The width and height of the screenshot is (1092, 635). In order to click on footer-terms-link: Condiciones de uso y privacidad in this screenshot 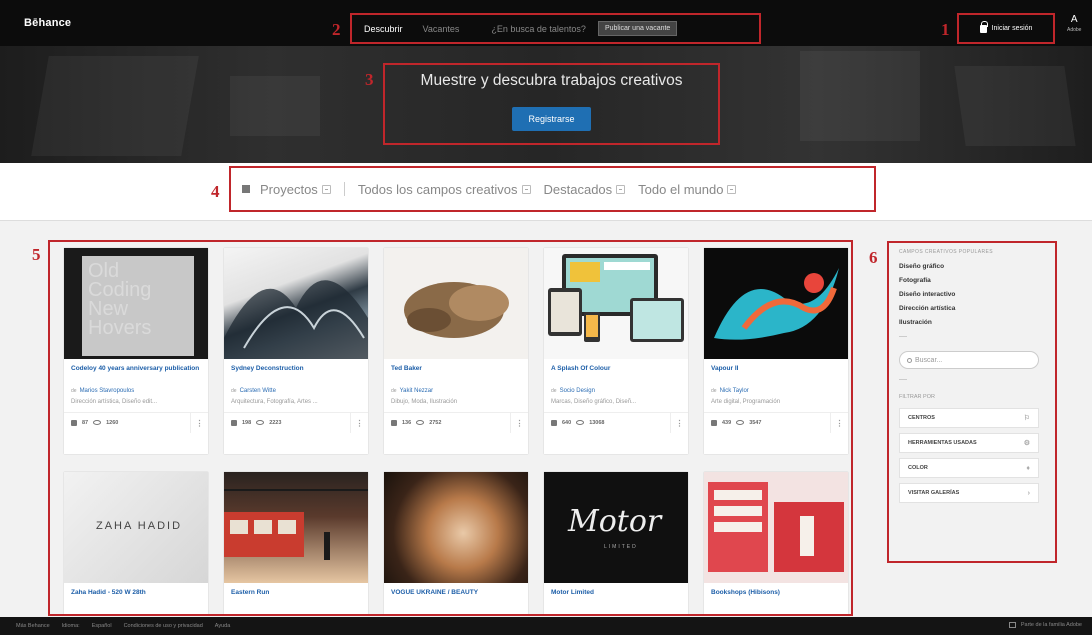, I will do `click(163, 626)`.